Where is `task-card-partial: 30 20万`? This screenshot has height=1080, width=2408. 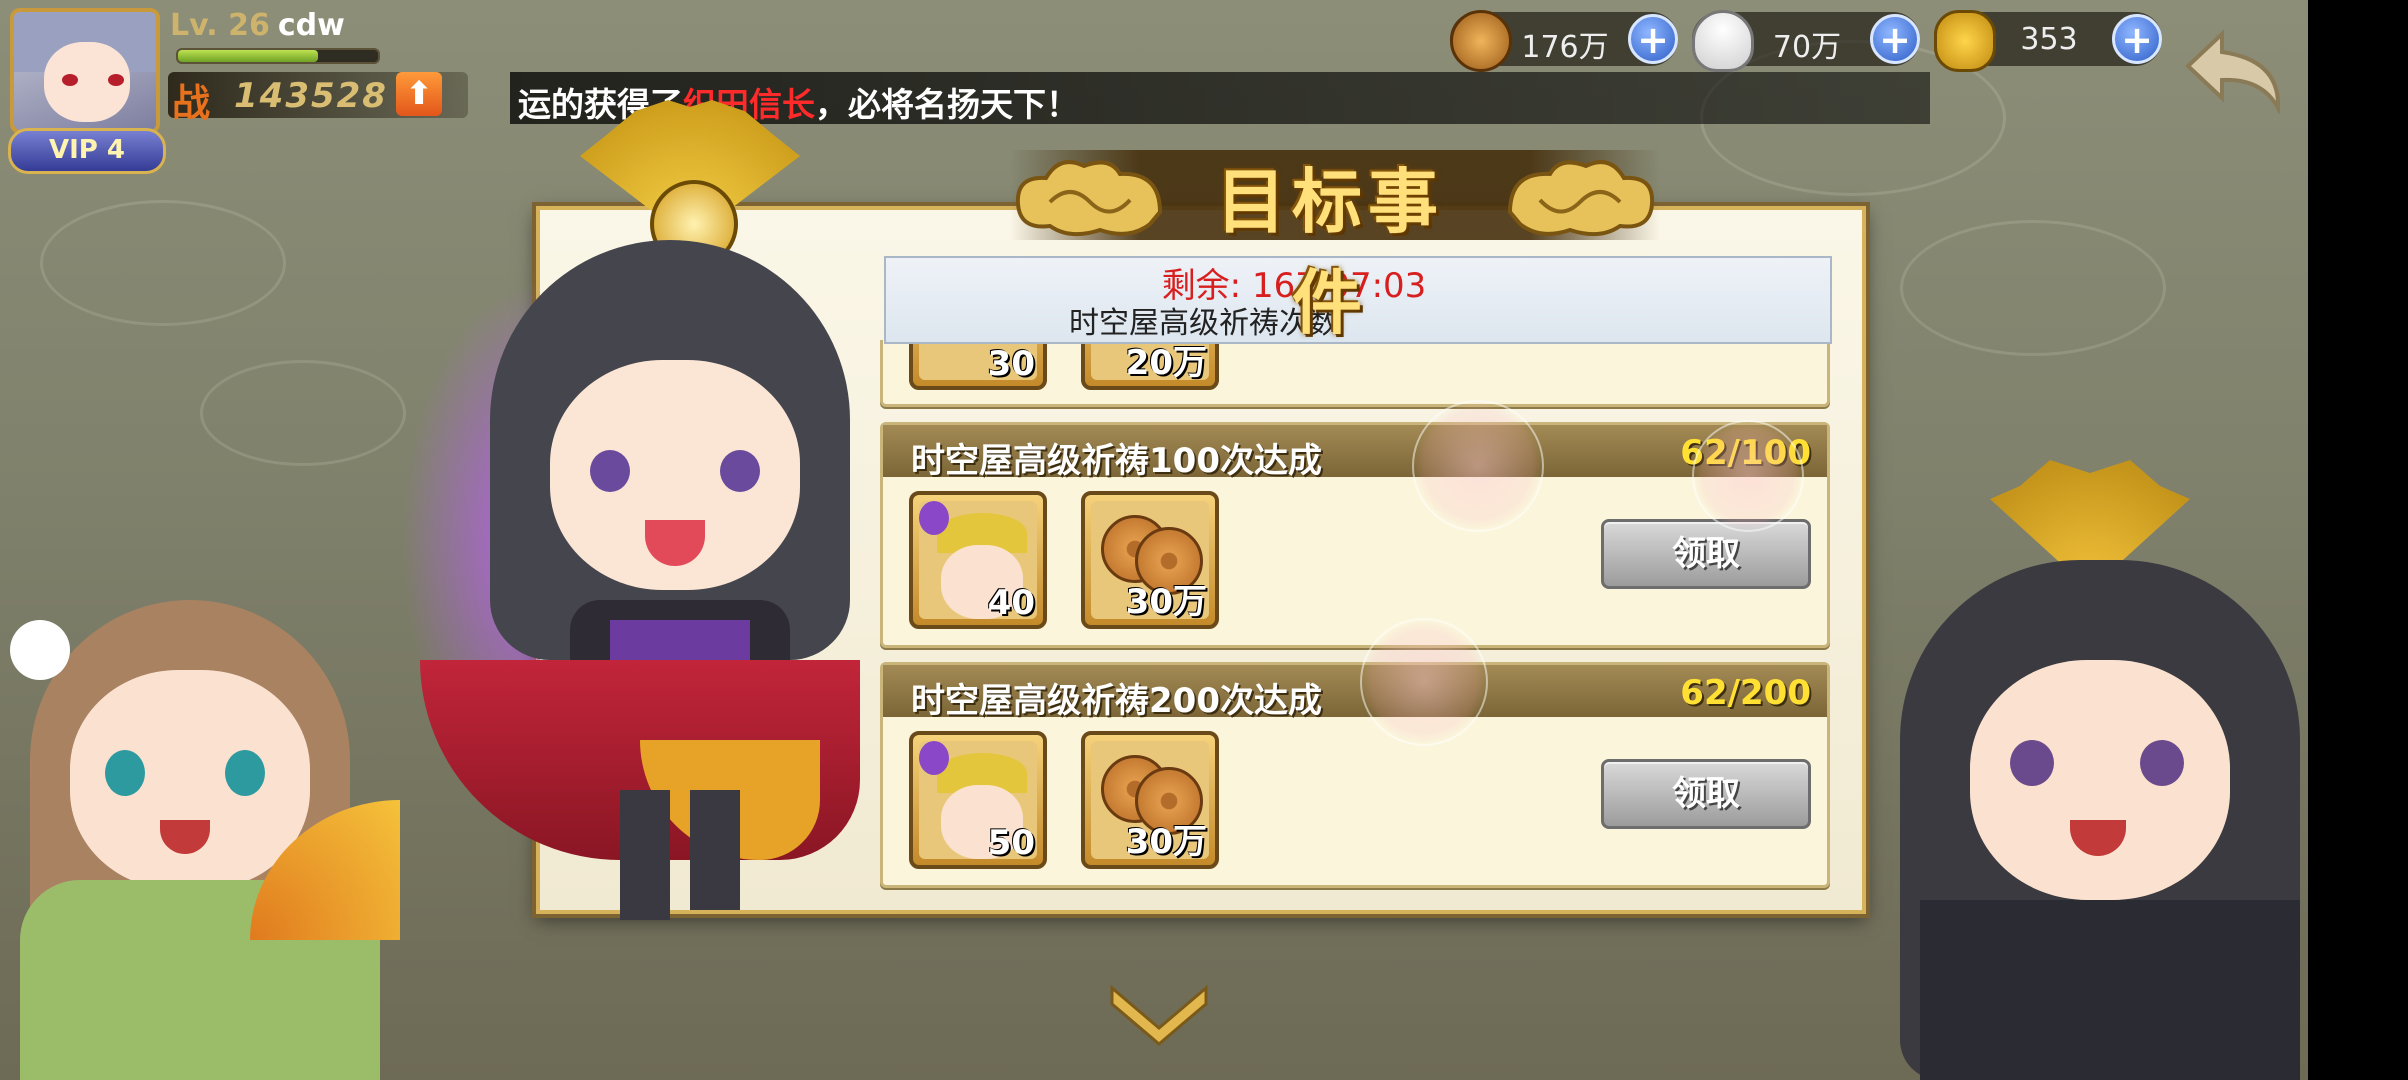 task-card-partial: 30 20万 is located at coordinates (1355, 333).